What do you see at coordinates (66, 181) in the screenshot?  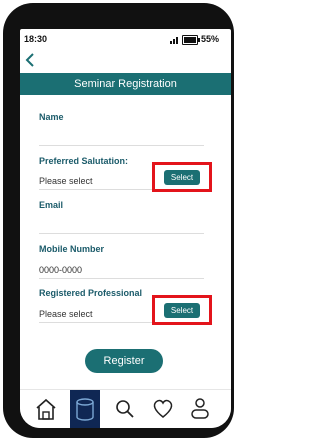 I see `salutation-value: Please select` at bounding box center [66, 181].